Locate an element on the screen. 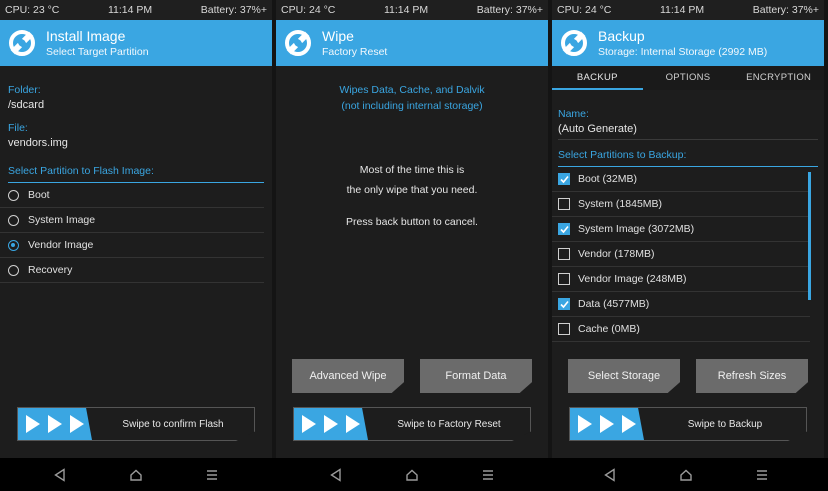 This screenshot has width=828, height=491. file-label: File: is located at coordinates (18, 128).